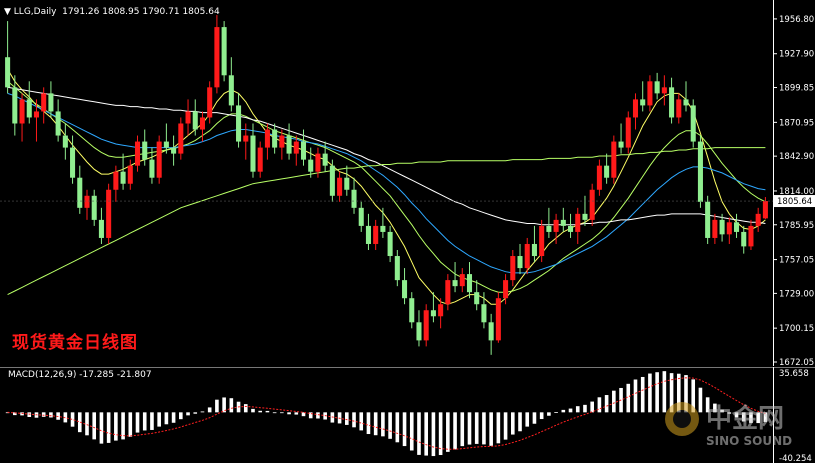 This screenshot has width=815, height=463. Describe the element at coordinates (796, 226) in the screenshot. I see `price-tick-label: 1785.95` at that location.